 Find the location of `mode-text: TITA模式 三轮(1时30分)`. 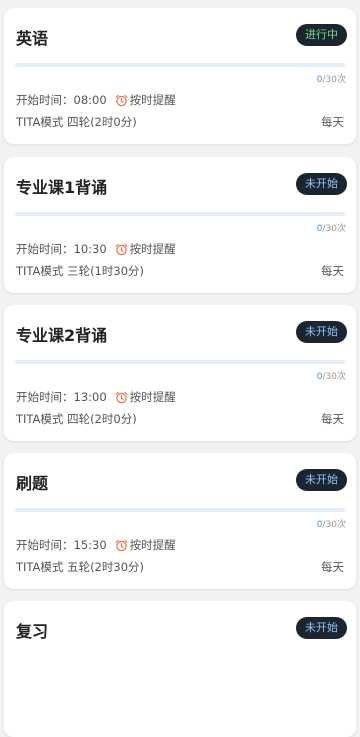

mode-text: TITA模式 三轮(1时30分) is located at coordinates (80, 271).